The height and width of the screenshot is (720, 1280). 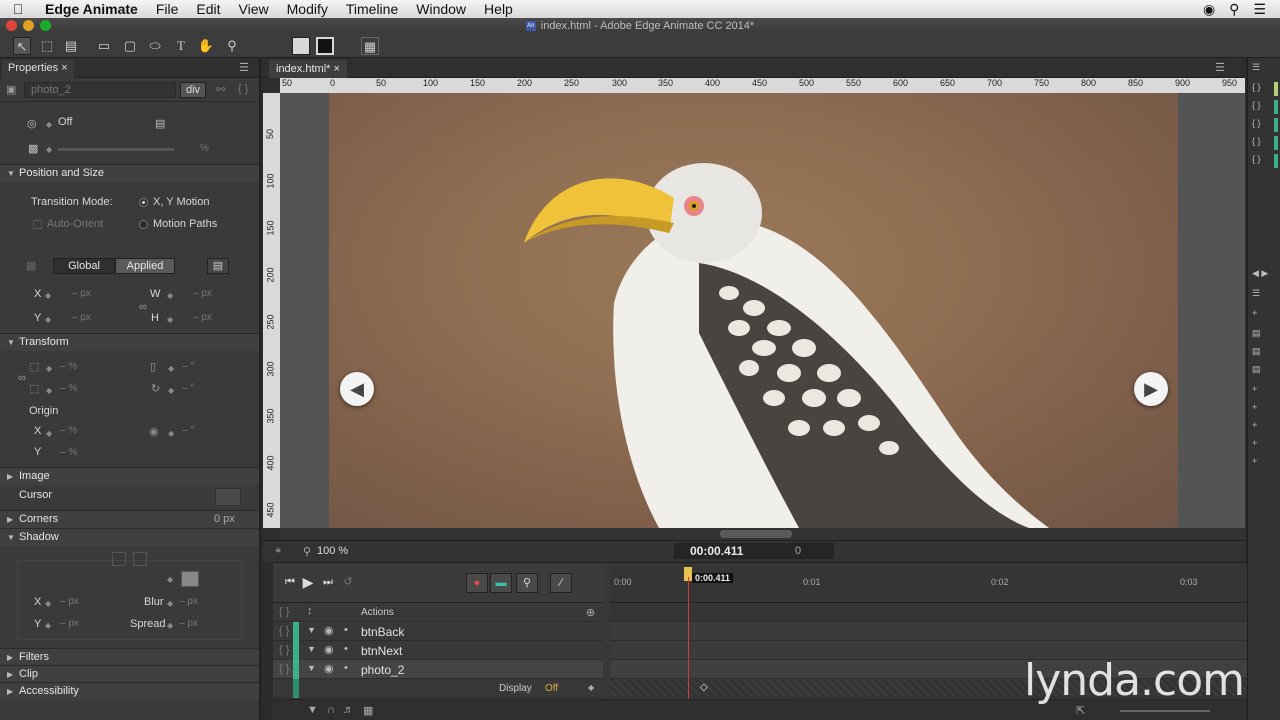 What do you see at coordinates (65, 122) in the screenshot?
I see `visibility-value: Off` at bounding box center [65, 122].